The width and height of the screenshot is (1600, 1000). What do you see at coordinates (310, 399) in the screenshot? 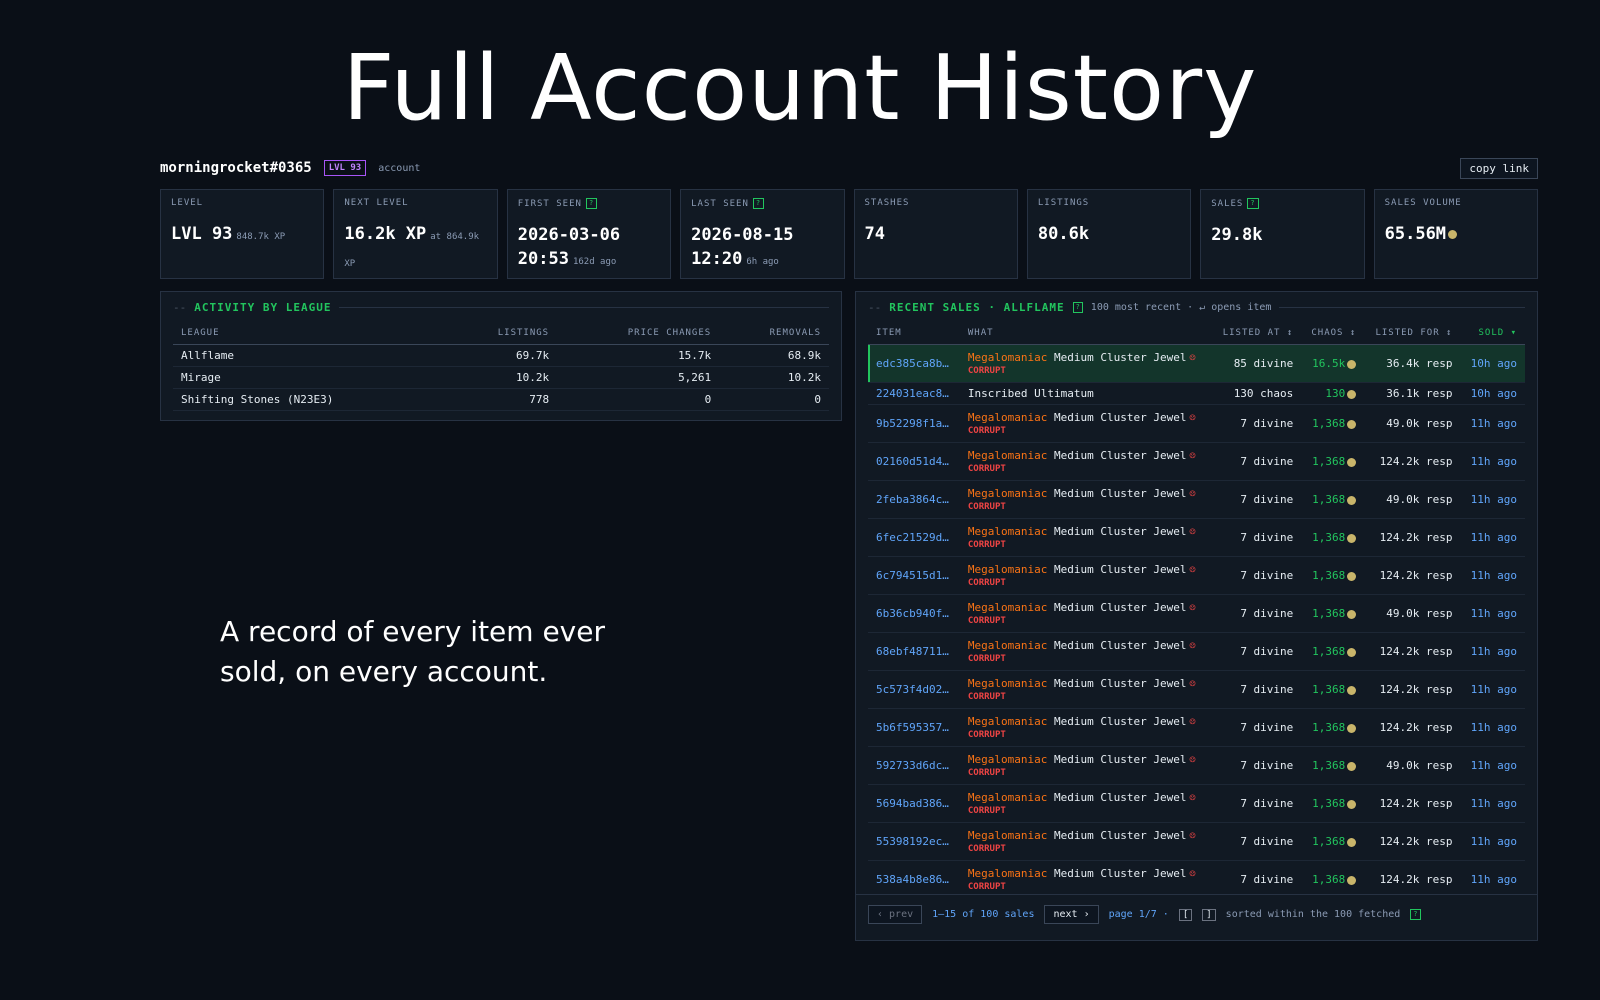
I see `table-cell: Shifting Stones (N23E3)` at bounding box center [310, 399].